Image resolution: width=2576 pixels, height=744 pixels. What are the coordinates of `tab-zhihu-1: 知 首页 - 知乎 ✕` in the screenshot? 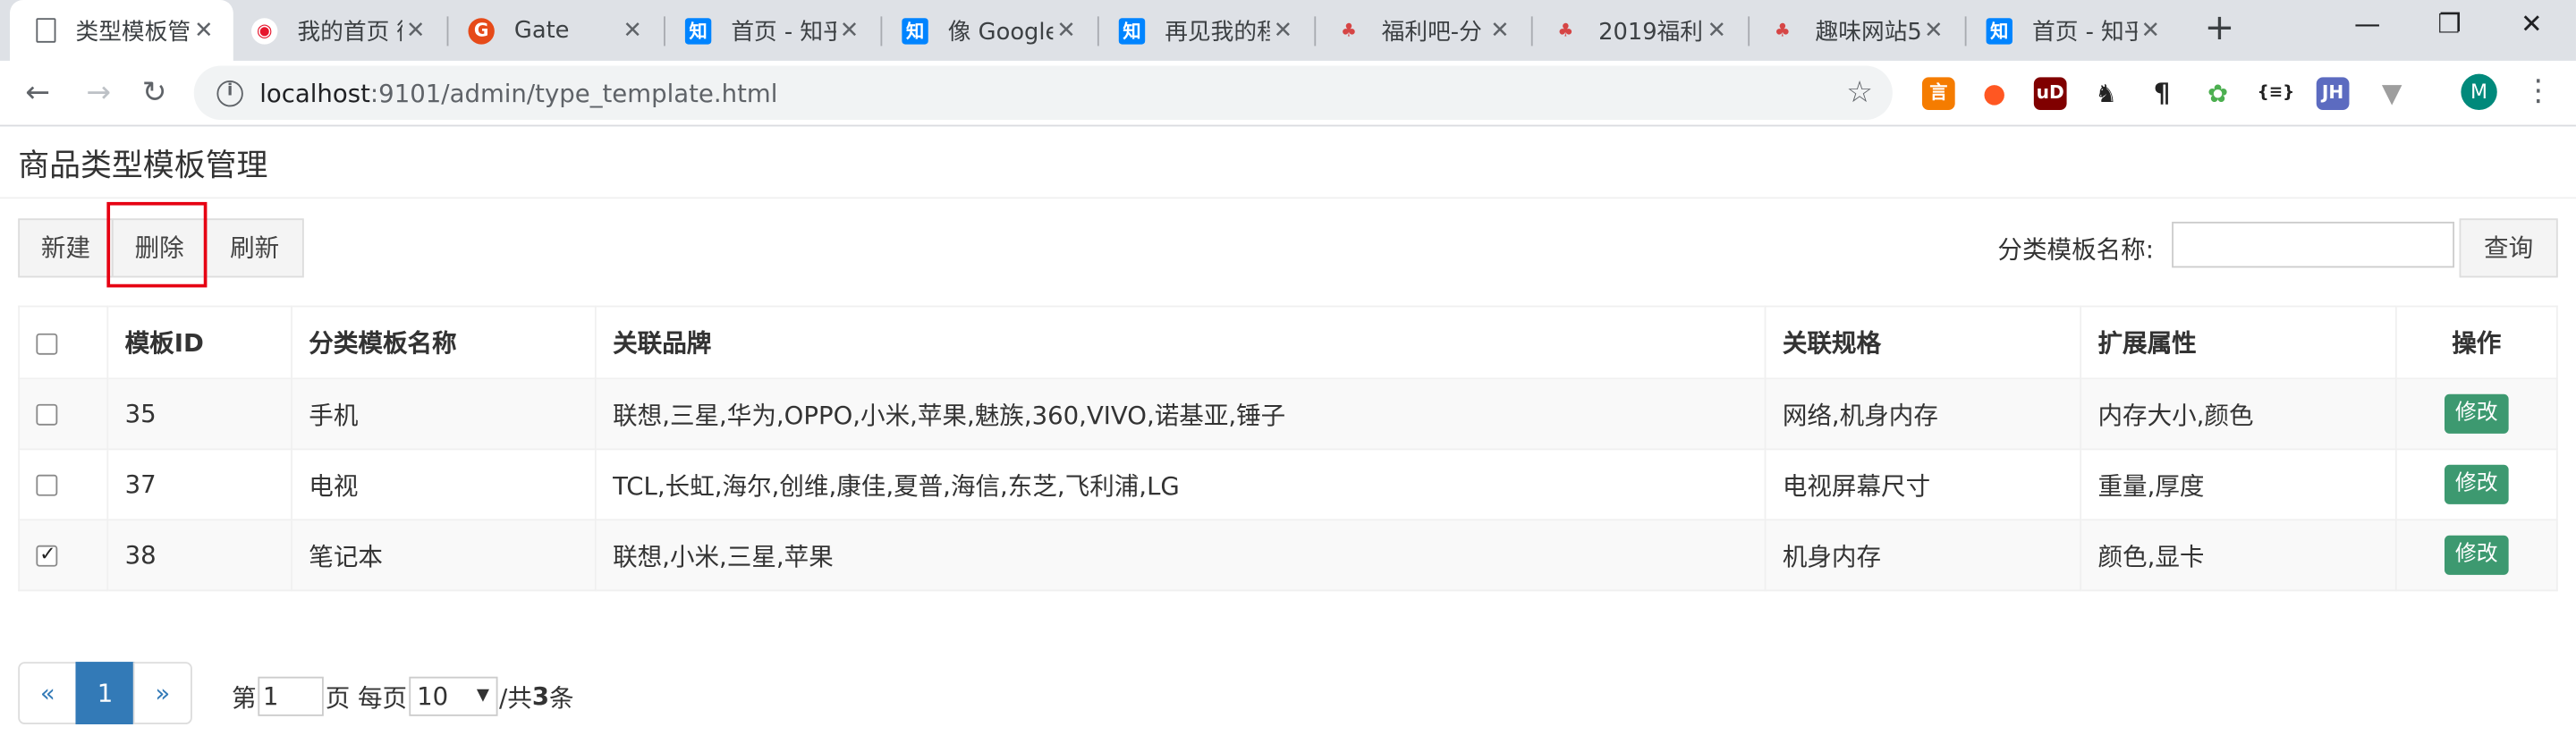 It's located at (769, 30).